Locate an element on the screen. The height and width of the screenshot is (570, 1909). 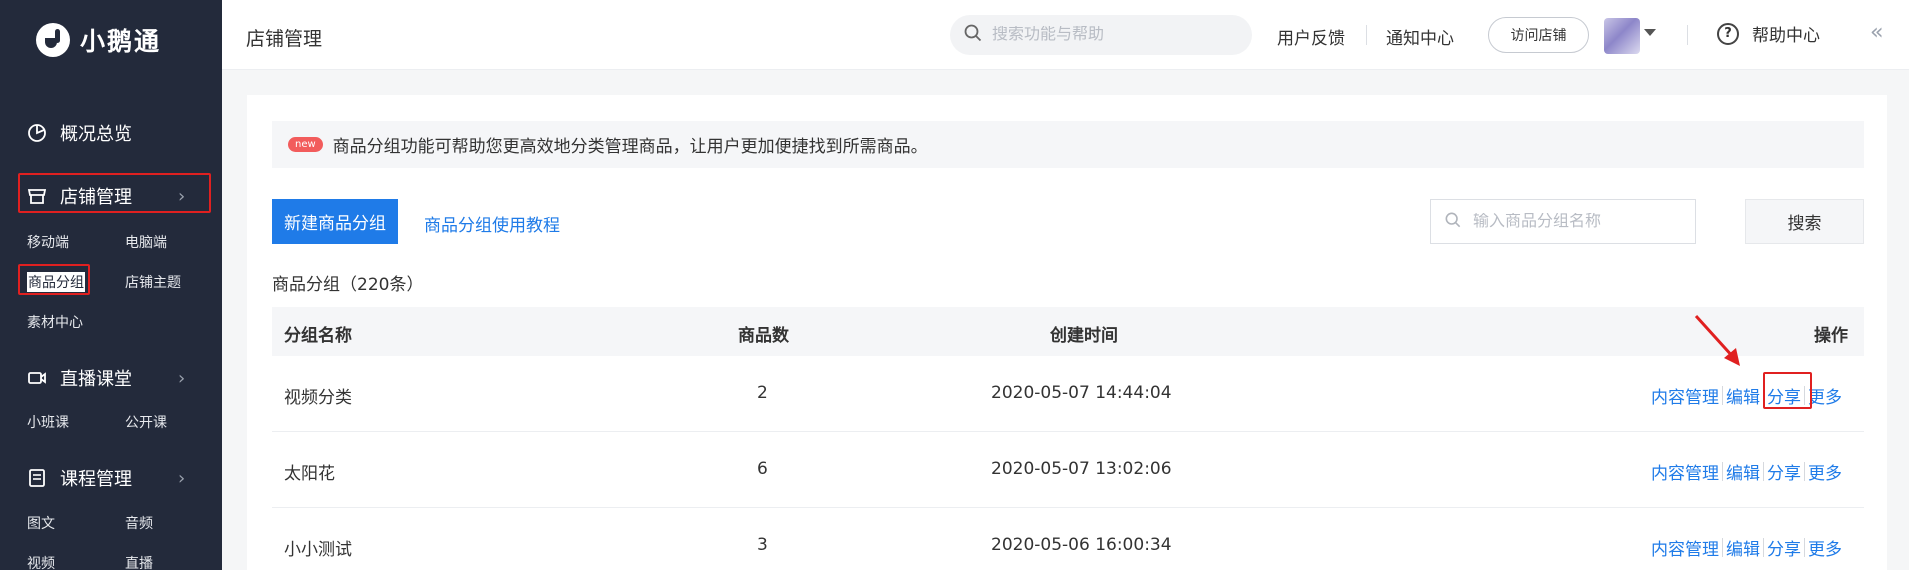
help-center-label: 帮助中心 is located at coordinates (1786, 36).